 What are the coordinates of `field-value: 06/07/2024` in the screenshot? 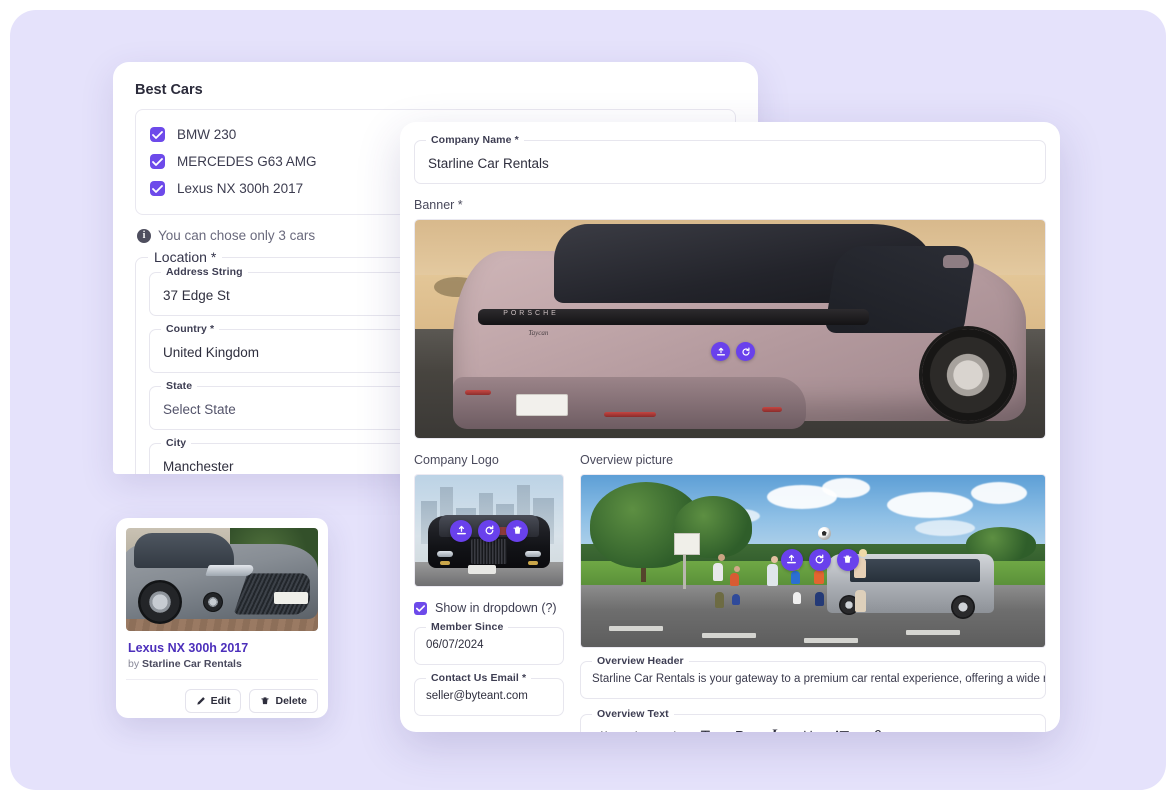 It's located at (455, 645).